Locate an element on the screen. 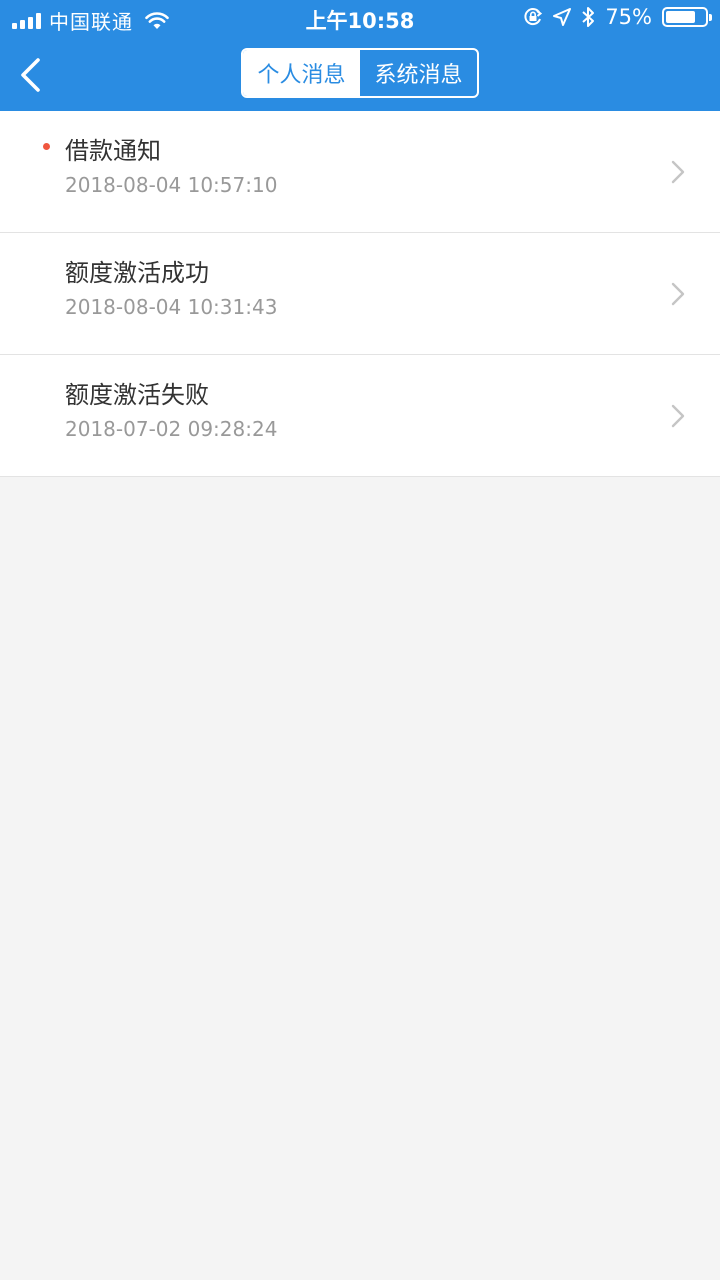 The width and height of the screenshot is (720, 1280). bluetooth-icon is located at coordinates (588, 17).